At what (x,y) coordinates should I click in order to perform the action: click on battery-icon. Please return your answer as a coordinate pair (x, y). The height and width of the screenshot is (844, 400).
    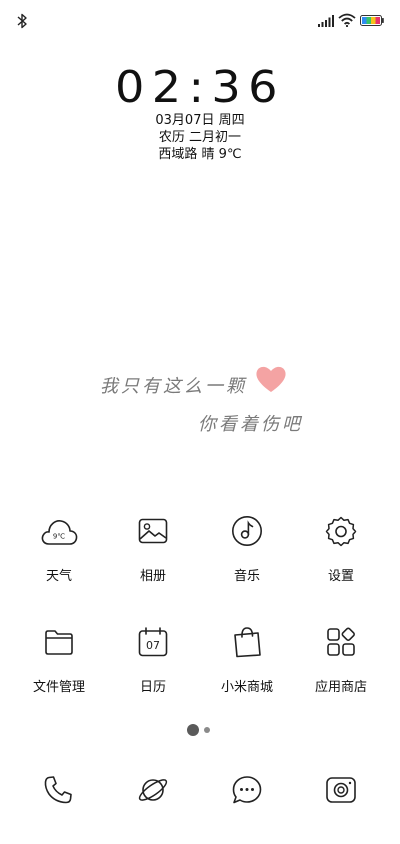
    Looking at the image, I should click on (372, 20).